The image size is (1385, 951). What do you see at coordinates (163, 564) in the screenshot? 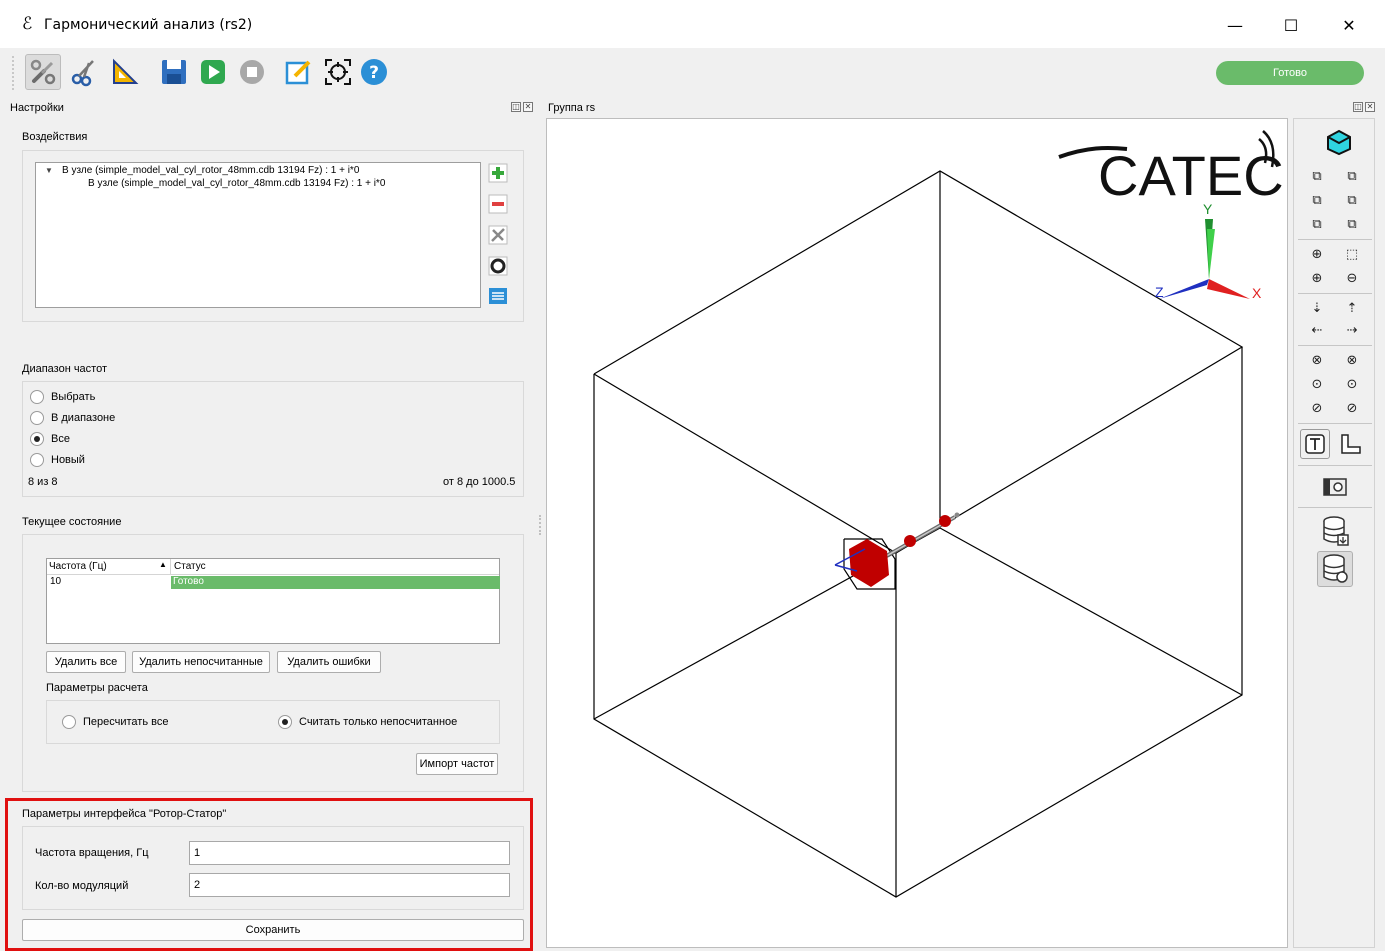
I see `sort-arrow-icon: ▲` at bounding box center [163, 564].